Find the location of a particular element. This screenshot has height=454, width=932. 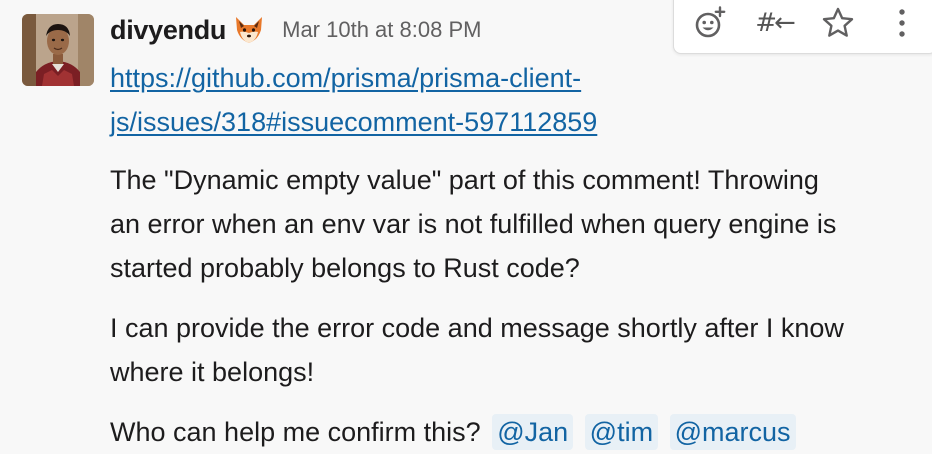

mention-marcus: @marcus is located at coordinates (732, 432).